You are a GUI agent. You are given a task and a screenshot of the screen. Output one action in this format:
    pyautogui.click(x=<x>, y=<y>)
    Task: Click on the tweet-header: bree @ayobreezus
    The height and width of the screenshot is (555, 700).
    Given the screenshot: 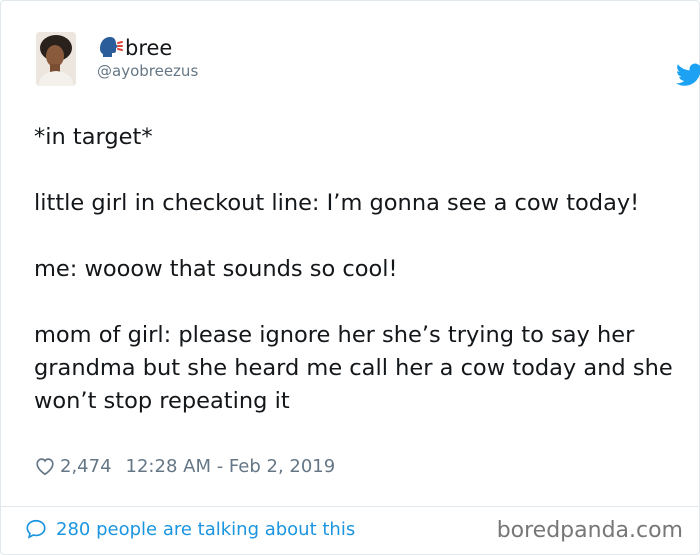 What is the action you would take?
    pyautogui.click(x=368, y=60)
    